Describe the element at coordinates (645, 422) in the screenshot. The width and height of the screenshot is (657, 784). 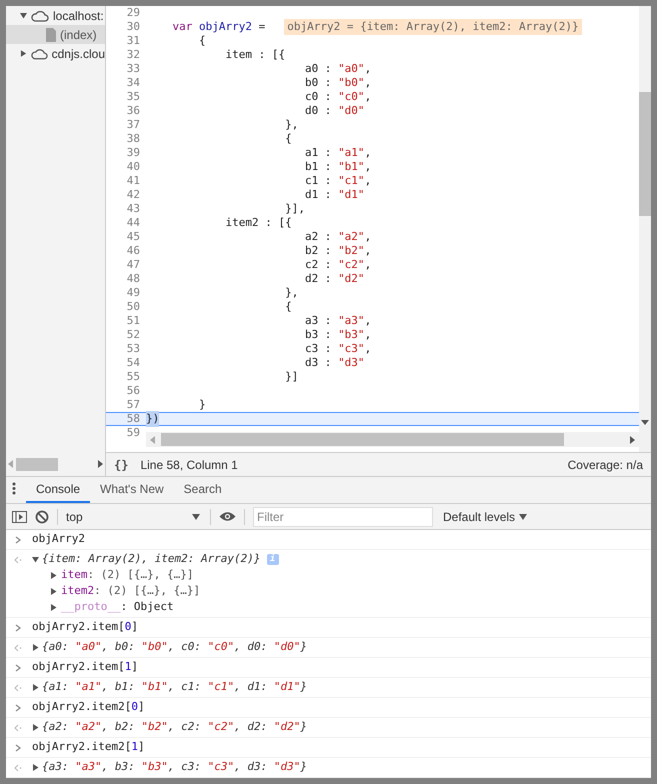
I see `scroll-down-icon` at that location.